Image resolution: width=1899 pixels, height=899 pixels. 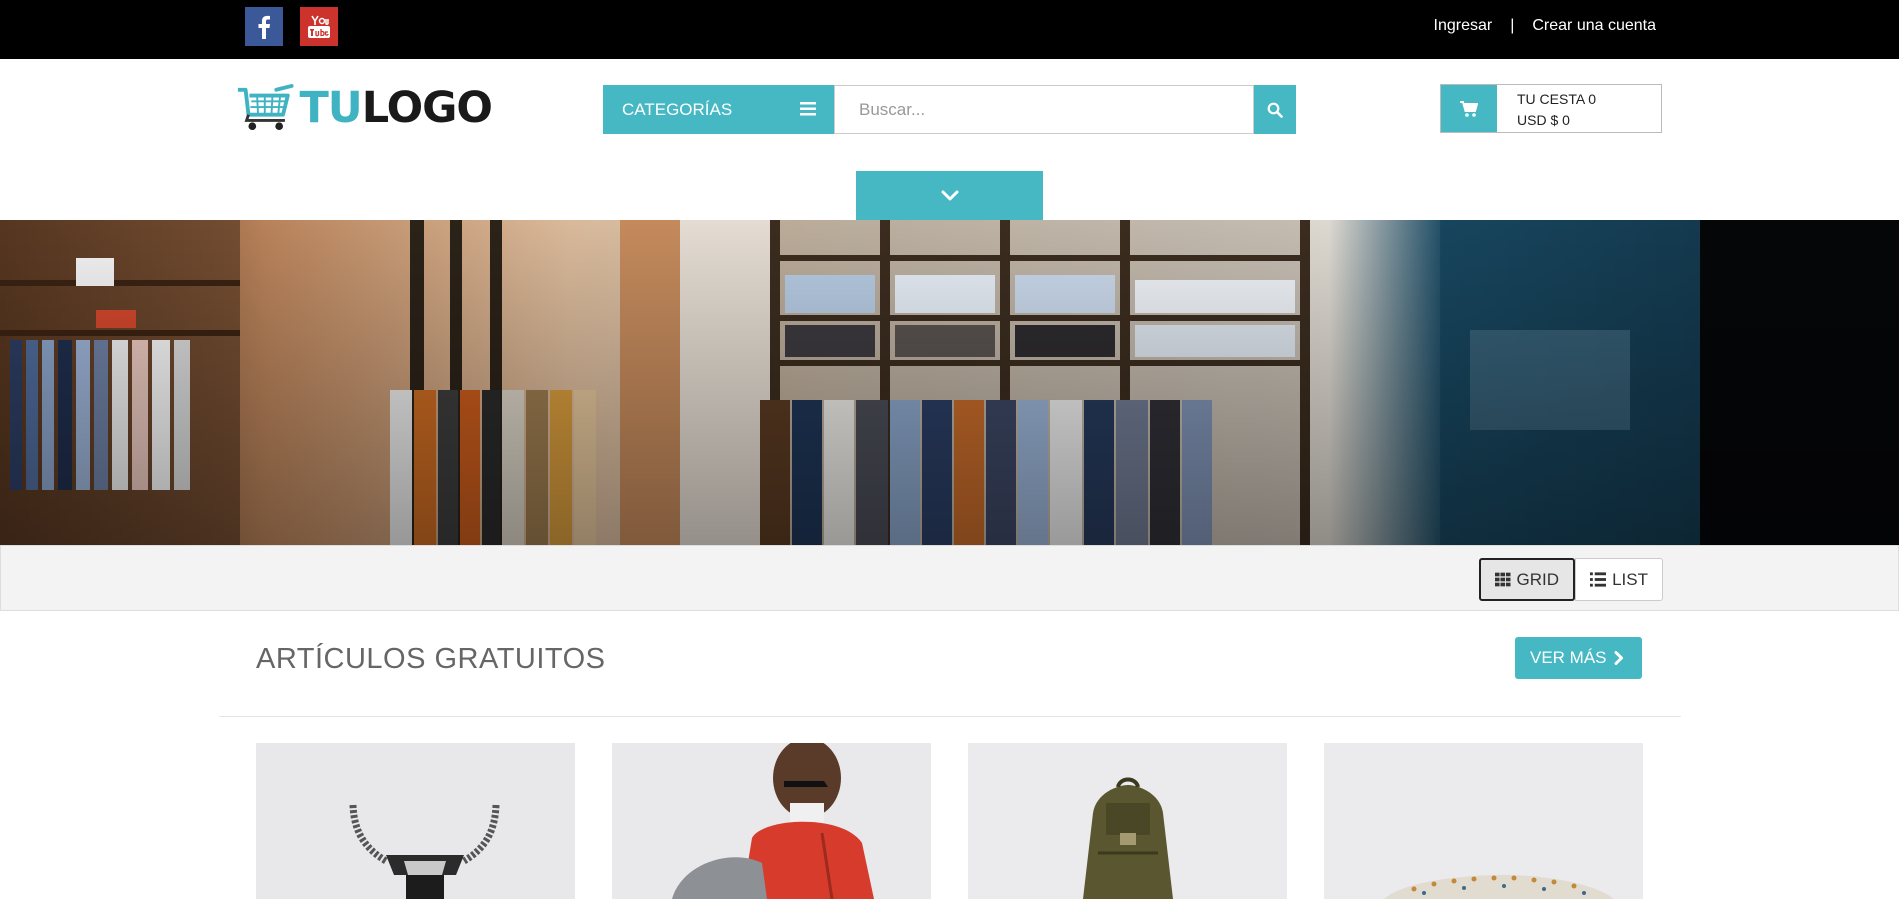 What do you see at coordinates (1546, 108) in the screenshot?
I see `cart-text: TU CESTA 0 USD $ 0` at bounding box center [1546, 108].